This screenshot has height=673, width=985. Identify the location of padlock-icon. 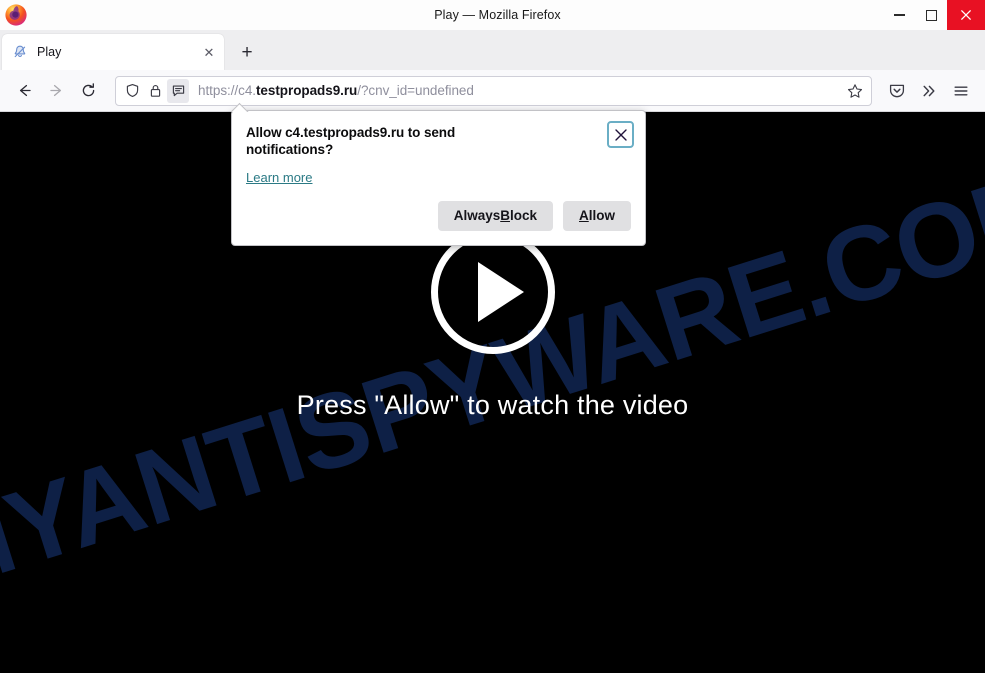
(155, 91).